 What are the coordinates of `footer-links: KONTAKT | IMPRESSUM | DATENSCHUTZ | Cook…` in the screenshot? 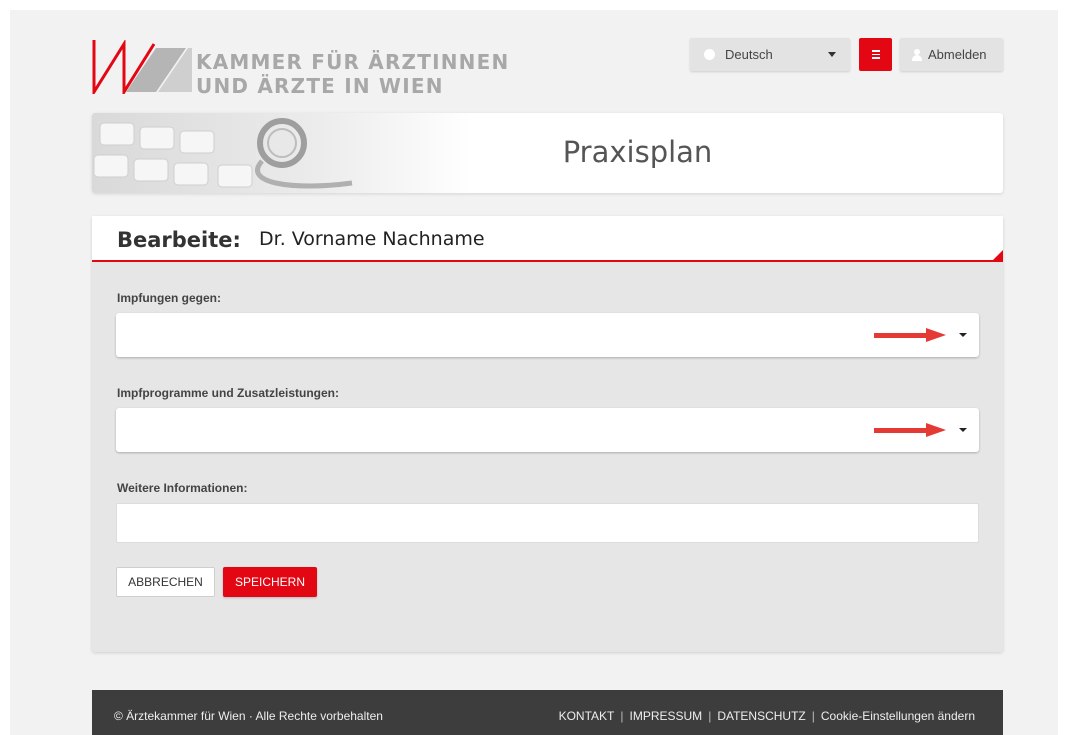 It's located at (767, 716).